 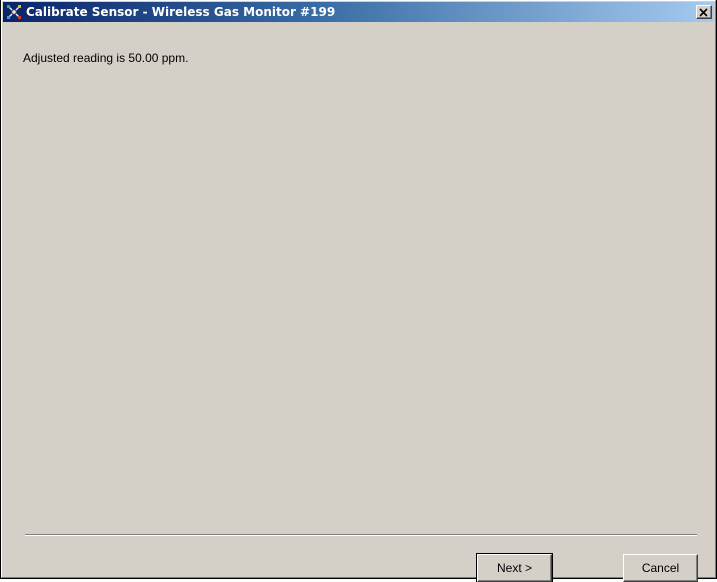 What do you see at coordinates (514, 567) in the screenshot?
I see `next-button: Next >` at bounding box center [514, 567].